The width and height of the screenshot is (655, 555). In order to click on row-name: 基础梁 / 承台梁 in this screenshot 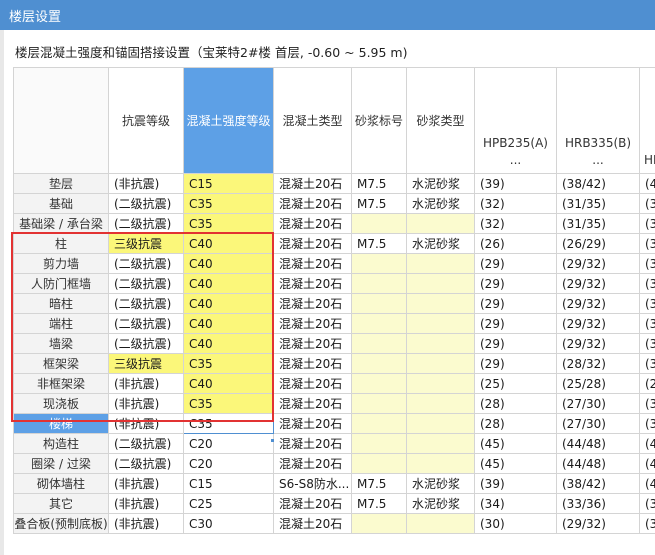, I will do `click(61, 223)`.